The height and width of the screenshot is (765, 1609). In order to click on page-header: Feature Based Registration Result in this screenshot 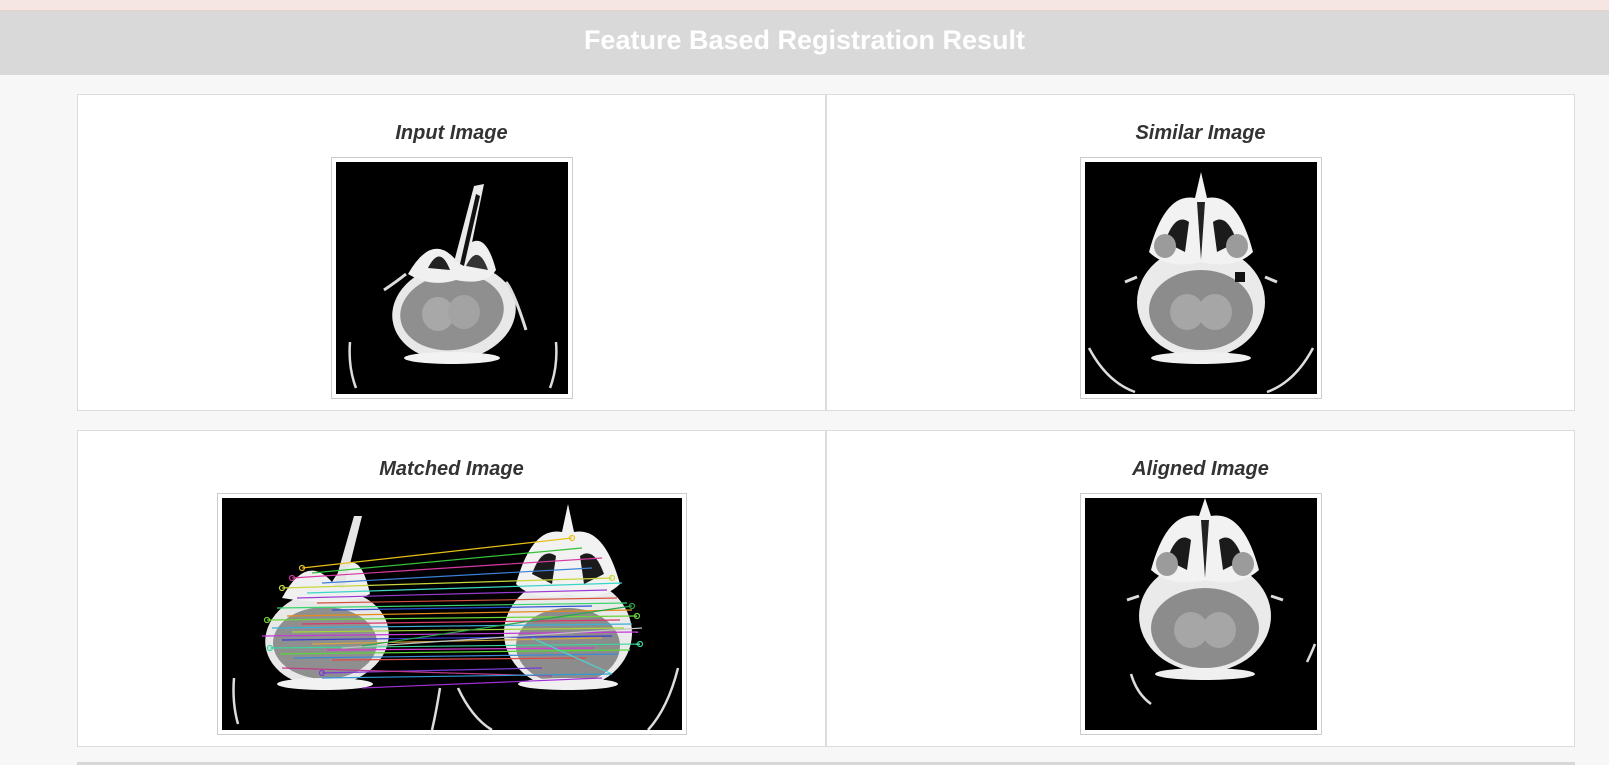, I will do `click(804, 43)`.